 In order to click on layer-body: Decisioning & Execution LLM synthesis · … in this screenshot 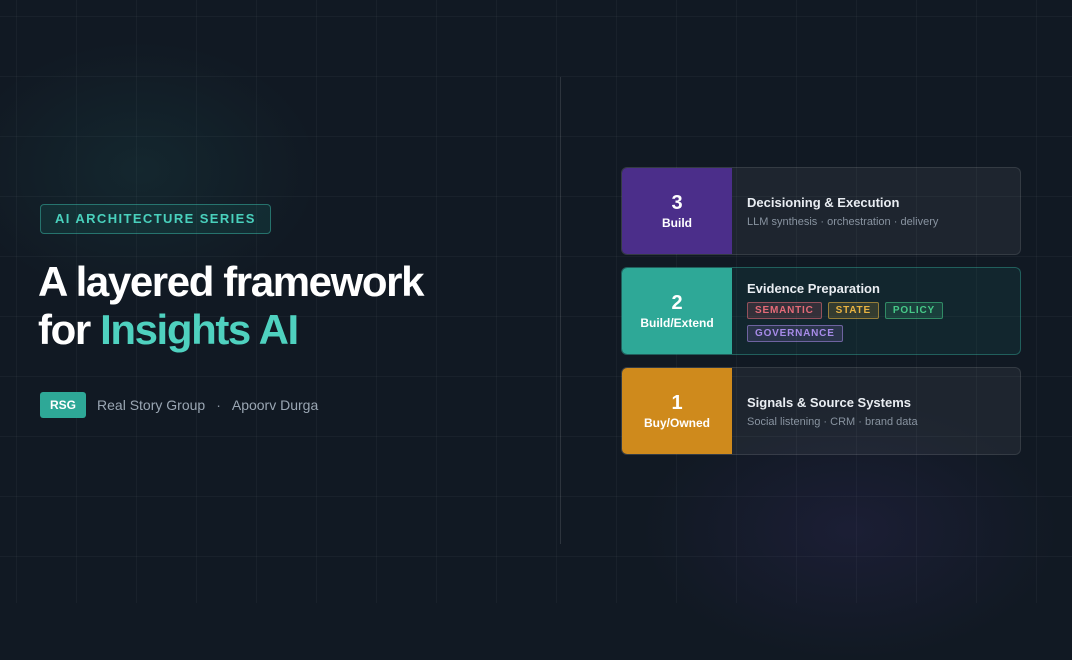, I will do `click(842, 211)`.